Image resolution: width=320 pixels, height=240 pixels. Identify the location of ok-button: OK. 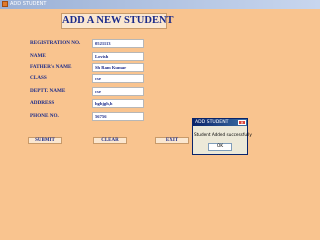
(220, 147).